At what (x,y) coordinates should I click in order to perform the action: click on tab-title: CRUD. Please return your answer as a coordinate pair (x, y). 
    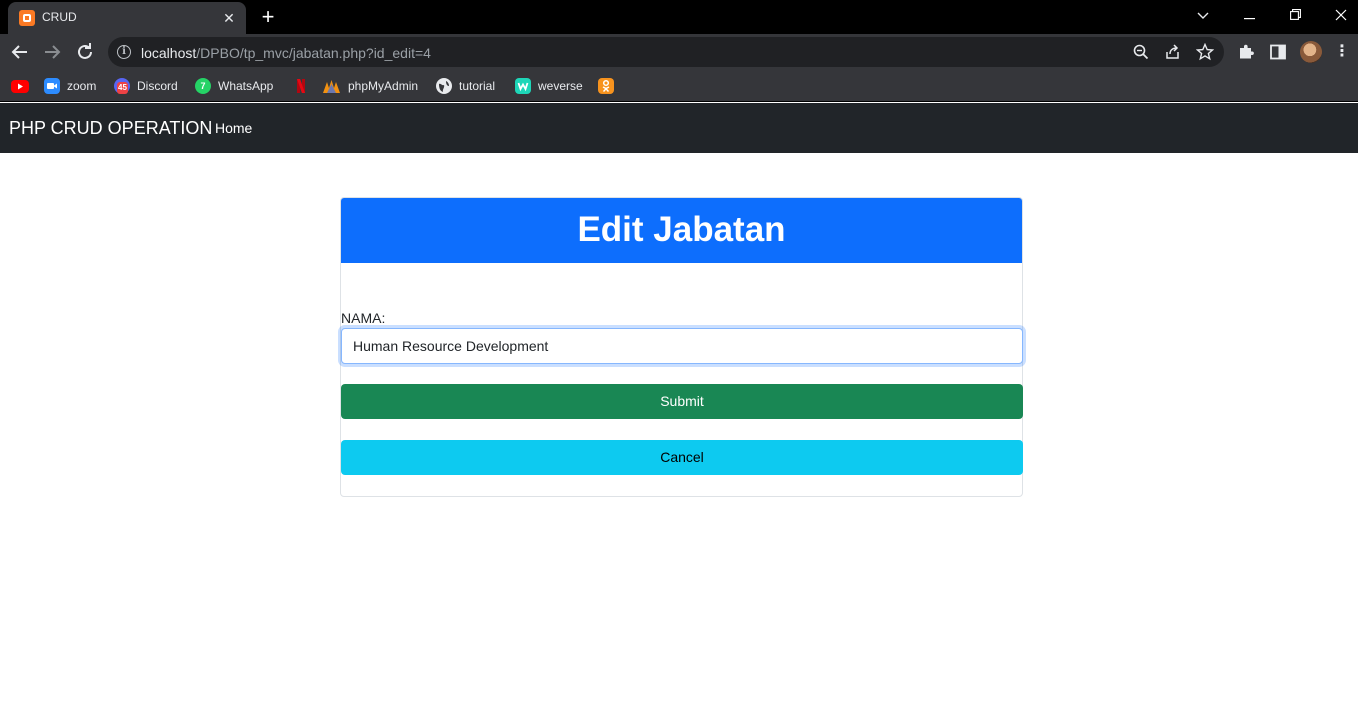
    Looking at the image, I should click on (59, 17).